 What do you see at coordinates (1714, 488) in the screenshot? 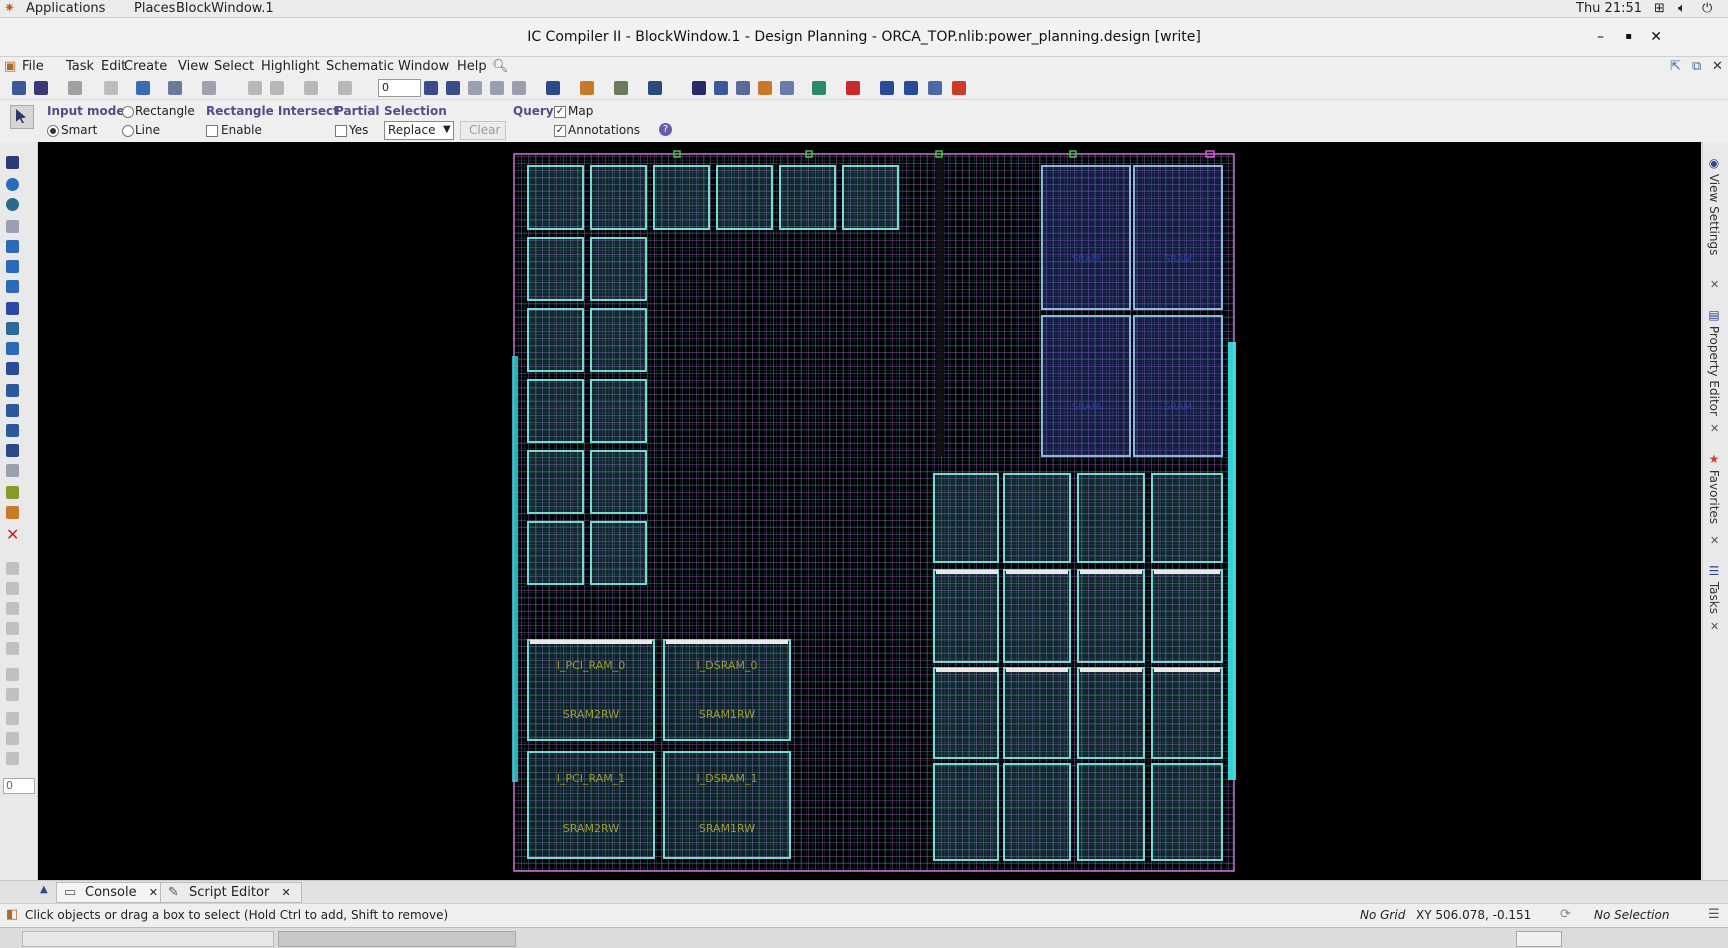
I see `favorites-tab: ★ Favorites` at bounding box center [1714, 488].